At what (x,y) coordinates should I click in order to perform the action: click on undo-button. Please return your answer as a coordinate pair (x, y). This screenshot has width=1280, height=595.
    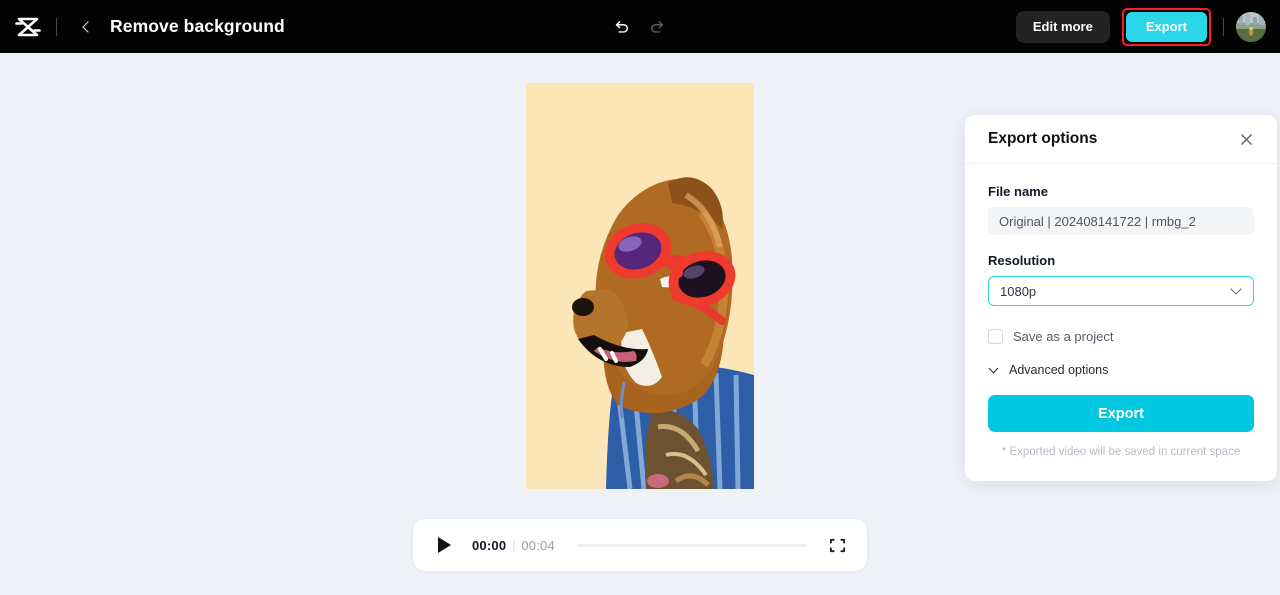
    Looking at the image, I should click on (621, 27).